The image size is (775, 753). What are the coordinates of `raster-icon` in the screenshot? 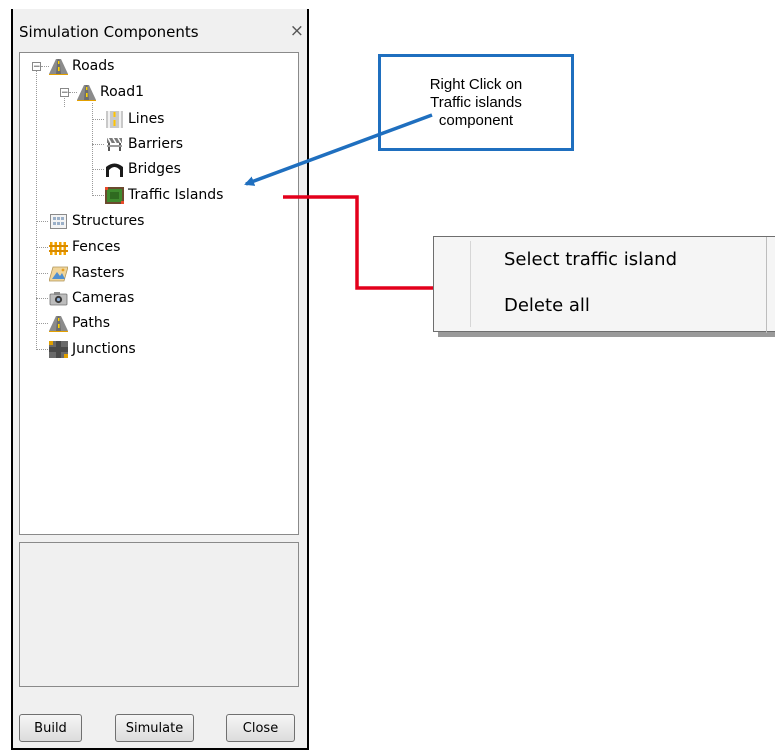 It's located at (58, 273).